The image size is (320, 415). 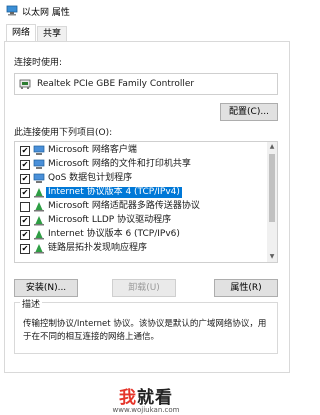 I want to click on checkbox, so click(x=25, y=207).